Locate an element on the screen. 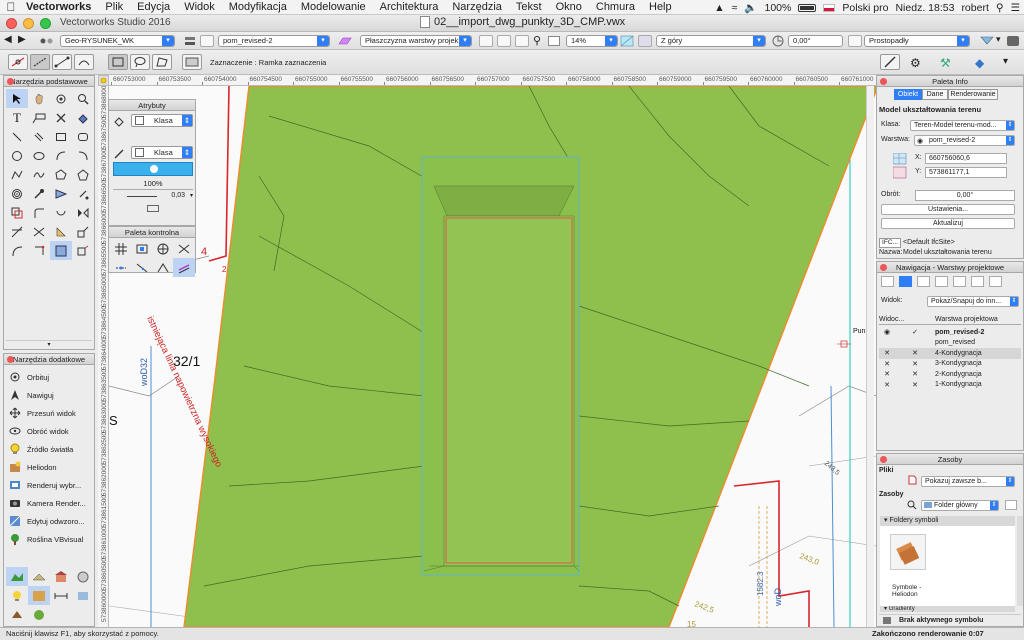  gradients-header: ▾ Gradienty is located at coordinates (947, 609).